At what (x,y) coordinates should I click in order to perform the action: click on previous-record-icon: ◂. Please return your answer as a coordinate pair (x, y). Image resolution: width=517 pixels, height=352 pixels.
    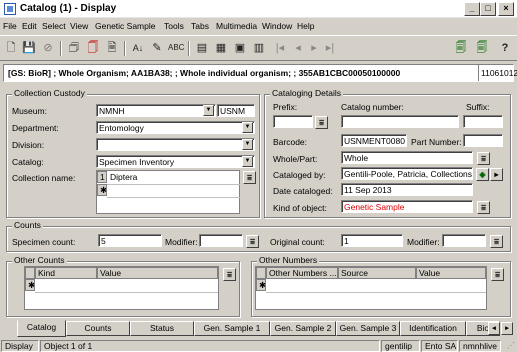
    Looking at the image, I should click on (298, 48).